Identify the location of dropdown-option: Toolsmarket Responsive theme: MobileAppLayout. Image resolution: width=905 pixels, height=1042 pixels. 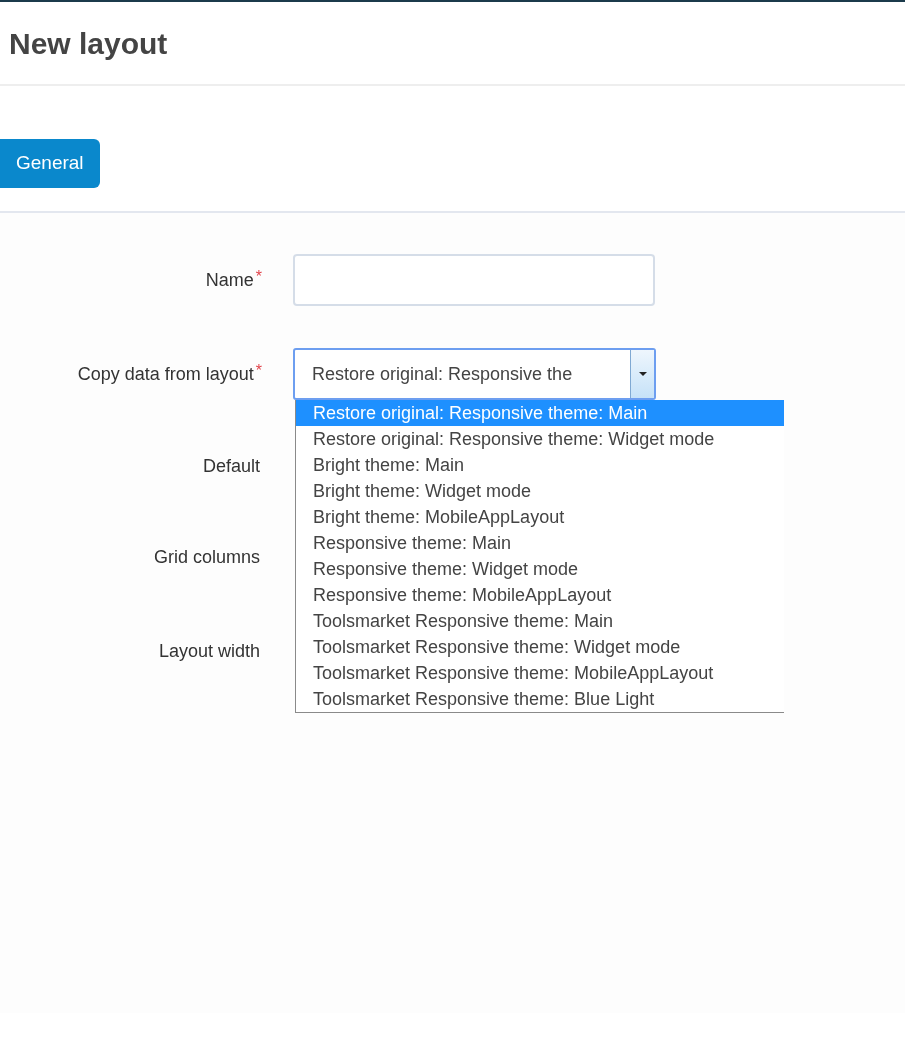
(540, 673).